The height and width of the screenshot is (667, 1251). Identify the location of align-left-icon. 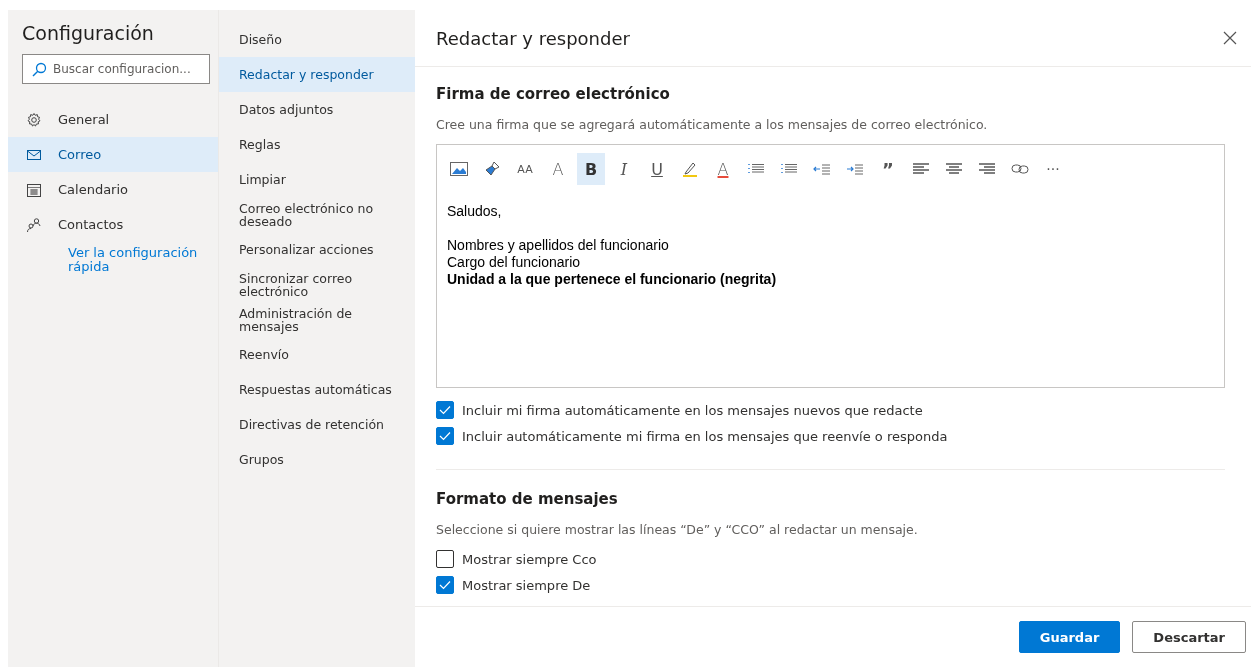
(921, 169).